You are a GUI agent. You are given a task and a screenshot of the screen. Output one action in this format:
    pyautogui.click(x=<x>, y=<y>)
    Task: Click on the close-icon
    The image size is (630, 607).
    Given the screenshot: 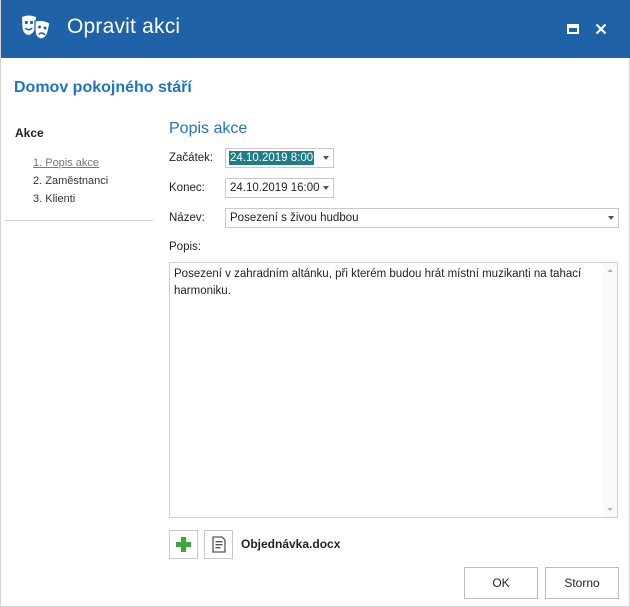 What is the action you would take?
    pyautogui.click(x=601, y=29)
    